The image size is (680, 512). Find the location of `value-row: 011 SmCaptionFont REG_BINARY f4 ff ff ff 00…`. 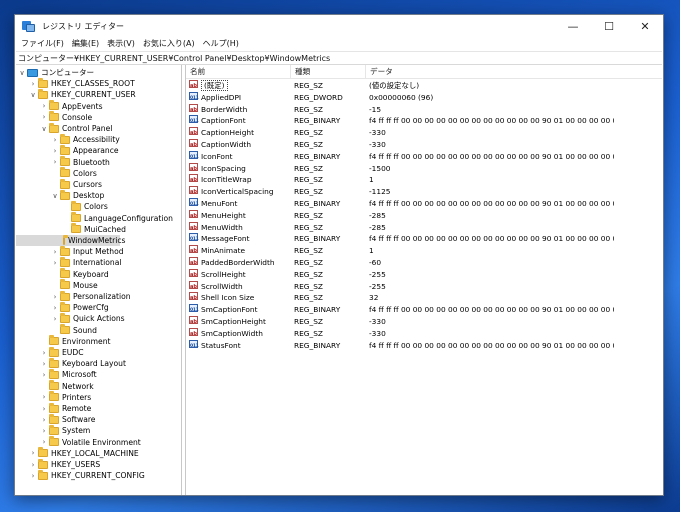

value-row: 011 SmCaptionFont REG_BINARY f4 ff ff ff 00… is located at coordinates (424, 310).